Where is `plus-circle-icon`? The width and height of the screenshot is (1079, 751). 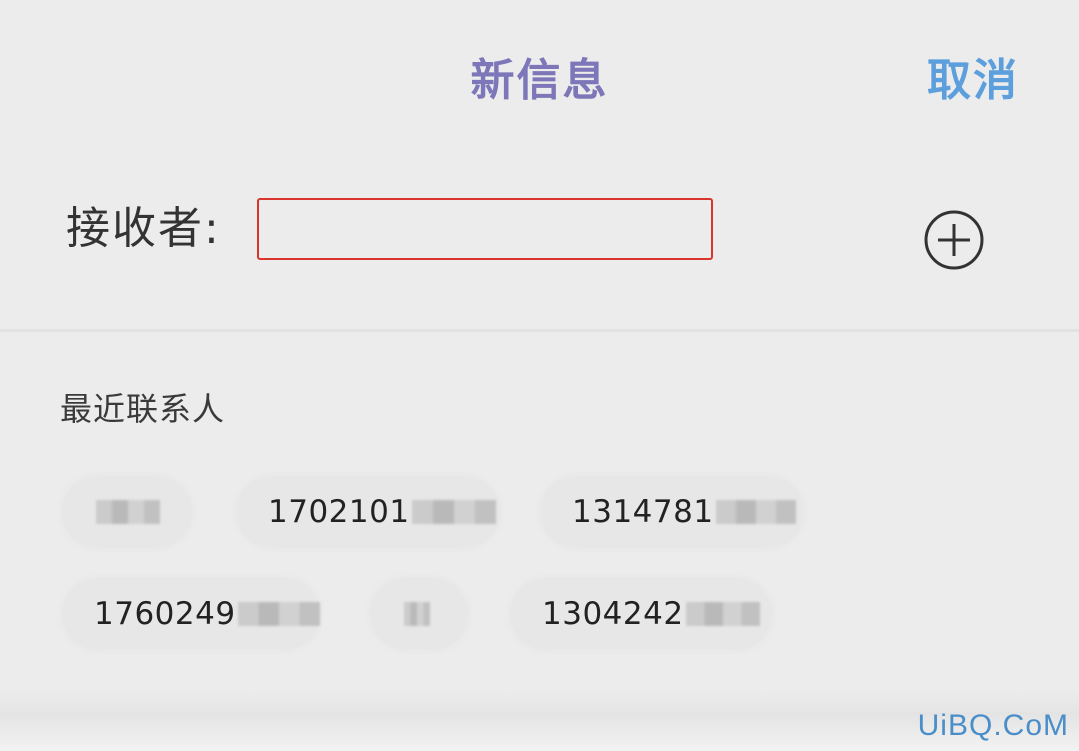
plus-circle-icon is located at coordinates (954, 240).